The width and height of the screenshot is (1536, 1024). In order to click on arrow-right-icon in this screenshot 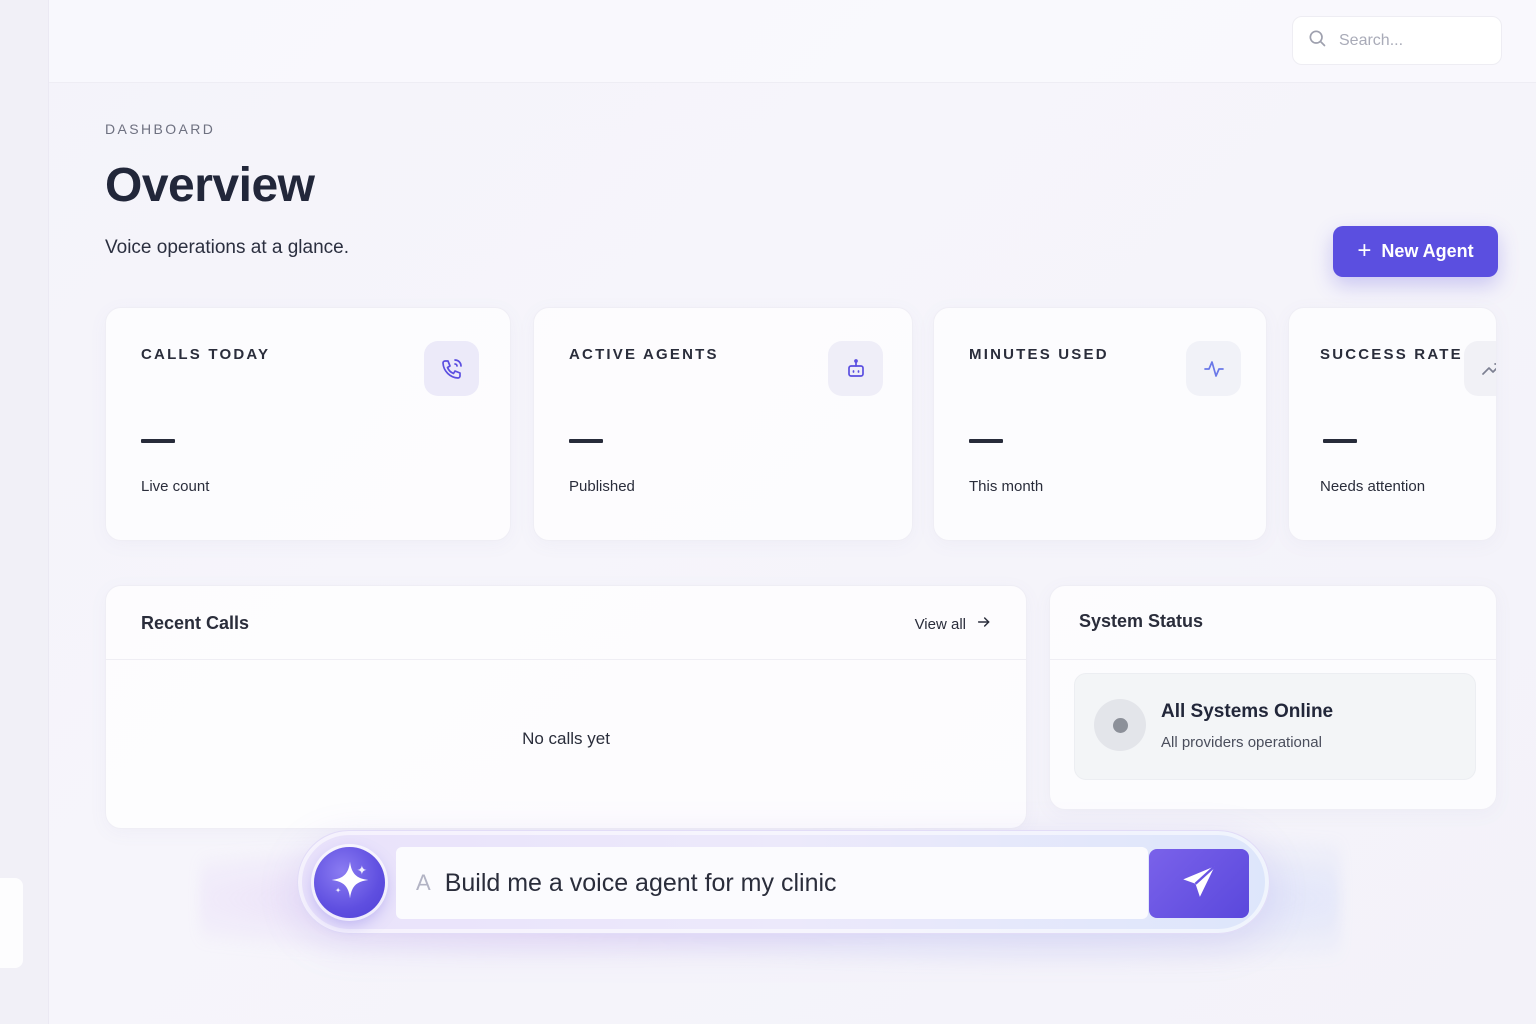, I will do `click(984, 624)`.